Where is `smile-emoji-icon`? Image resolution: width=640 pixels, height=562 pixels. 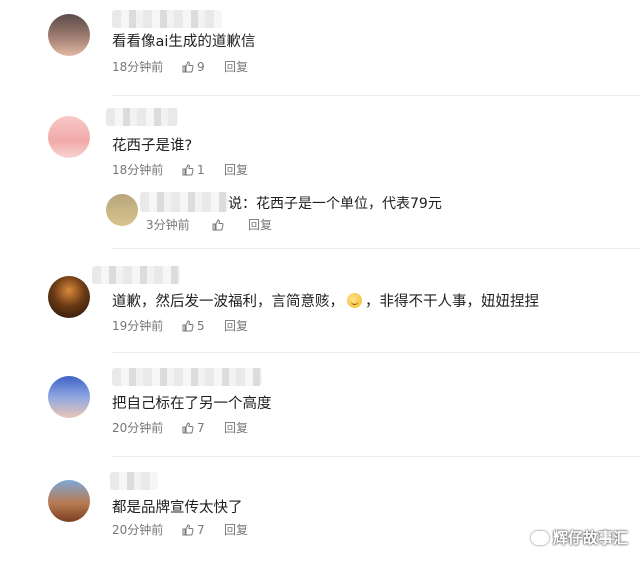
smile-emoji-icon is located at coordinates (354, 300).